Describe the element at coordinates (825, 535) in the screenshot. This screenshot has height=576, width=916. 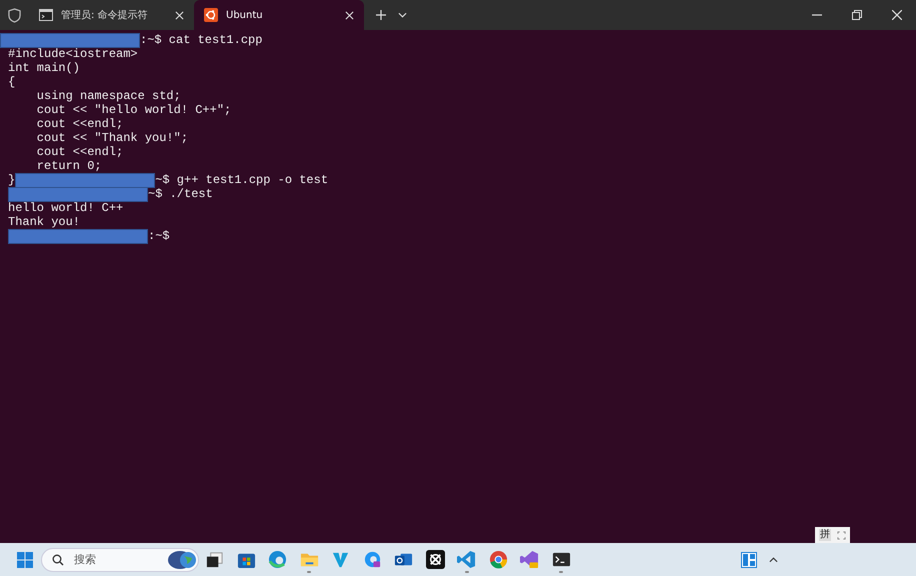
I see `ime-mode-button: 拼` at that location.